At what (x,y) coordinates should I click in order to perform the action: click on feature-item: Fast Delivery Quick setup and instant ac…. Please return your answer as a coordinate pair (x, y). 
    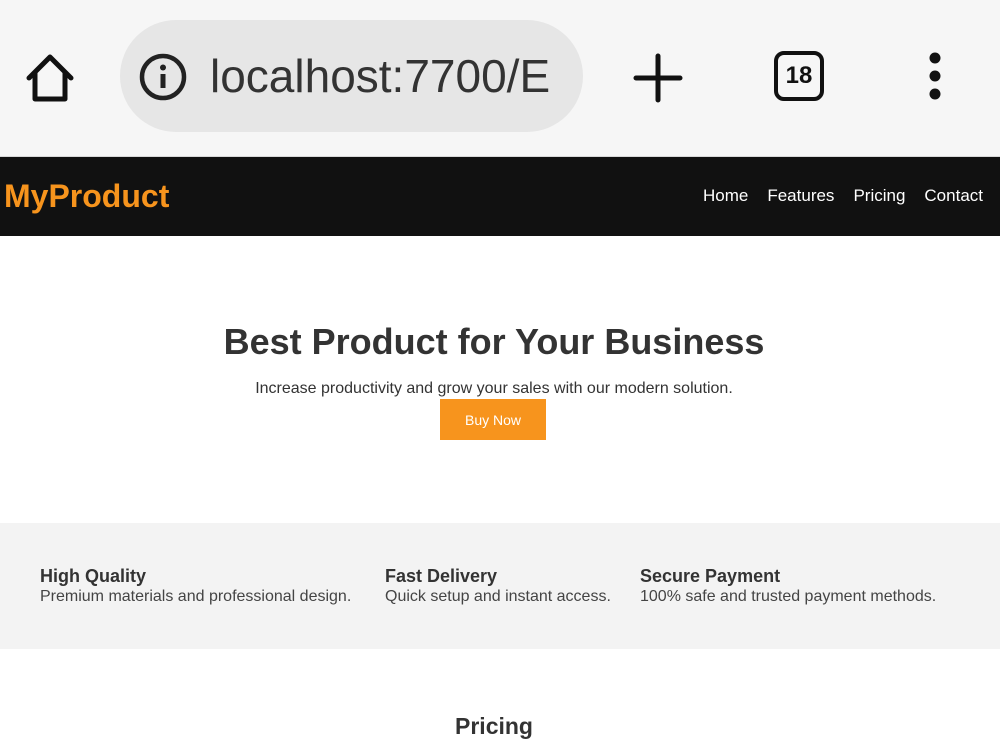
    Looking at the image, I should click on (498, 586).